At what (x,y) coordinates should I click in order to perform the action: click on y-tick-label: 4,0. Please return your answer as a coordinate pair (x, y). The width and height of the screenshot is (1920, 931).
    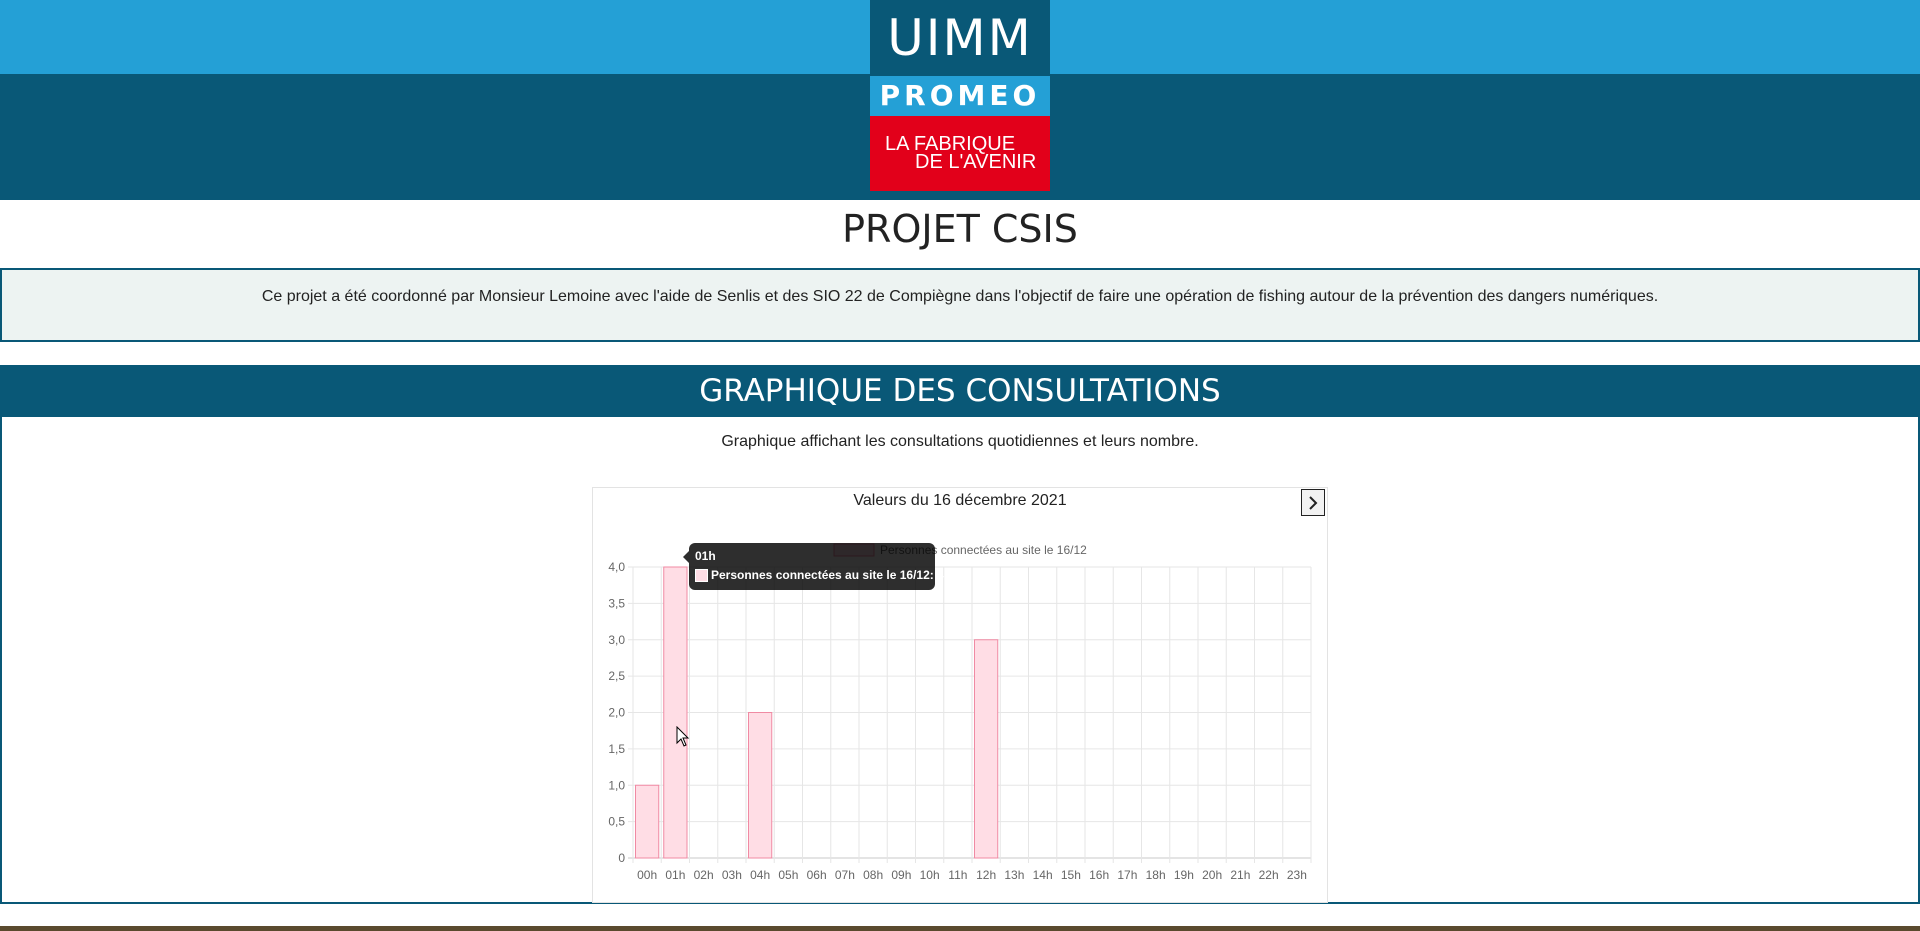
    Looking at the image, I should click on (616, 567).